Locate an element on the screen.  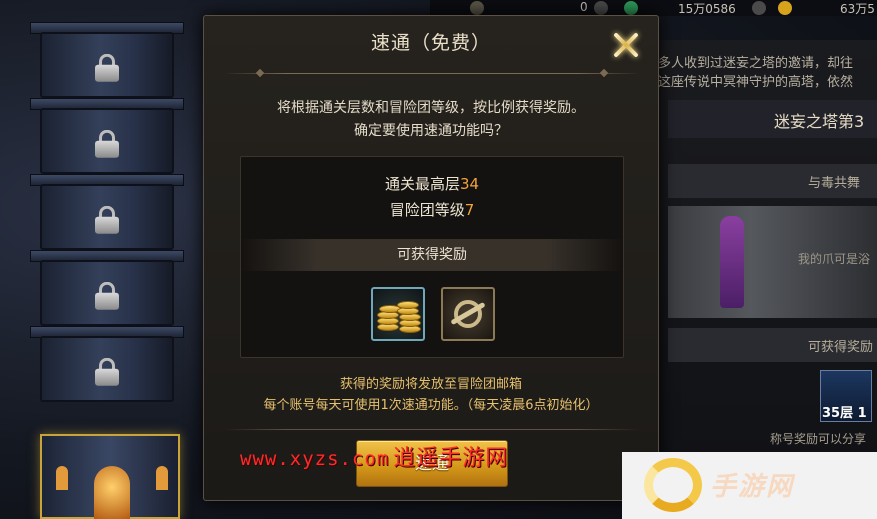
close-icon is located at coordinates (626, 45).